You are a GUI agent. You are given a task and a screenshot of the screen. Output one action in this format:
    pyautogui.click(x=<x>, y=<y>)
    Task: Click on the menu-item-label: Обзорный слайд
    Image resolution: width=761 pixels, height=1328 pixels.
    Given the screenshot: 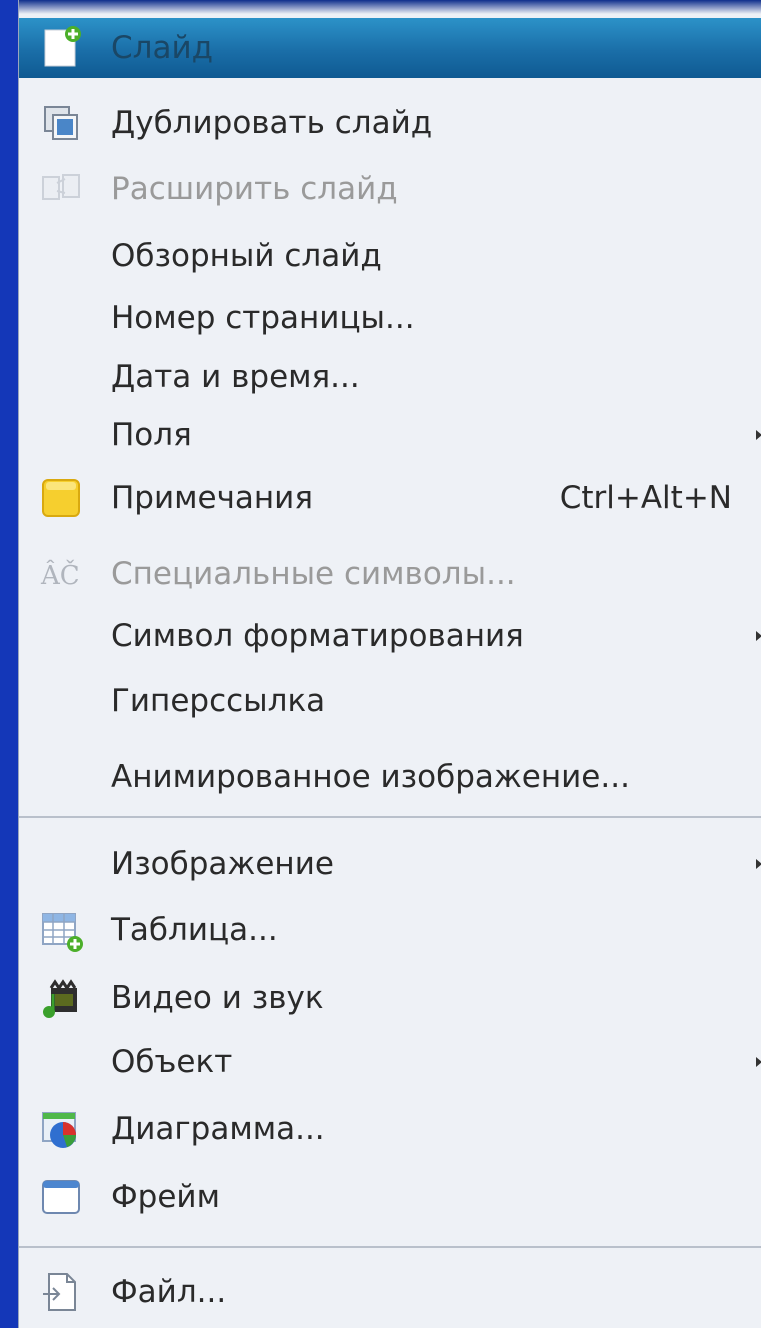 What is the action you would take?
    pyautogui.click(x=246, y=256)
    